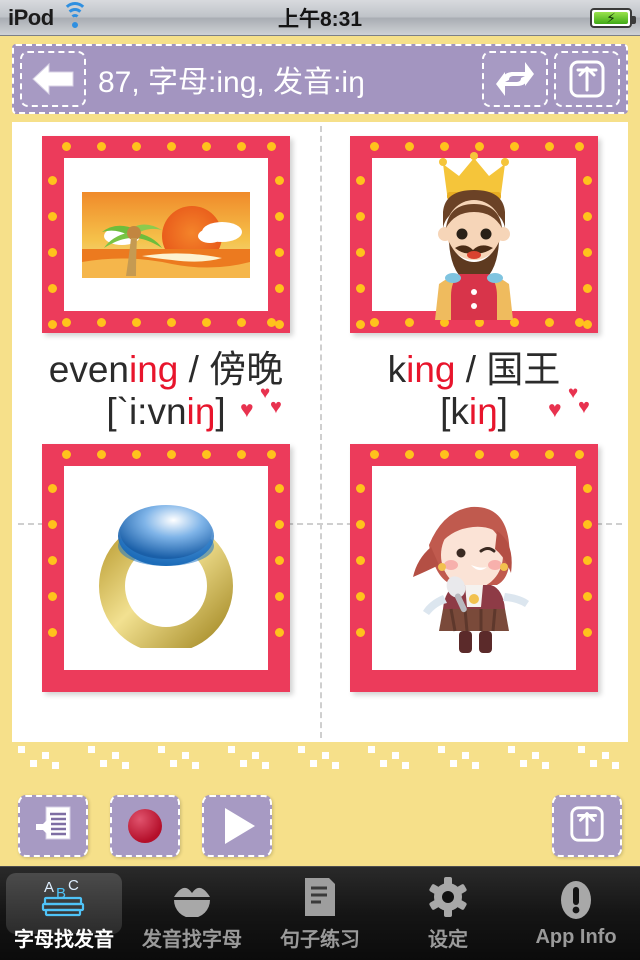 This screenshot has height=960, width=640. Describe the element at coordinates (320, 940) in the screenshot. I see `tab-label: 句子练习` at that location.